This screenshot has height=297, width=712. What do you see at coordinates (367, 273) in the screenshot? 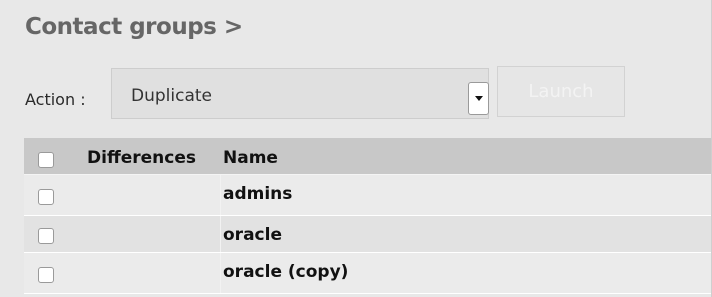
I see `table-row: oracle (copy)` at bounding box center [367, 273].